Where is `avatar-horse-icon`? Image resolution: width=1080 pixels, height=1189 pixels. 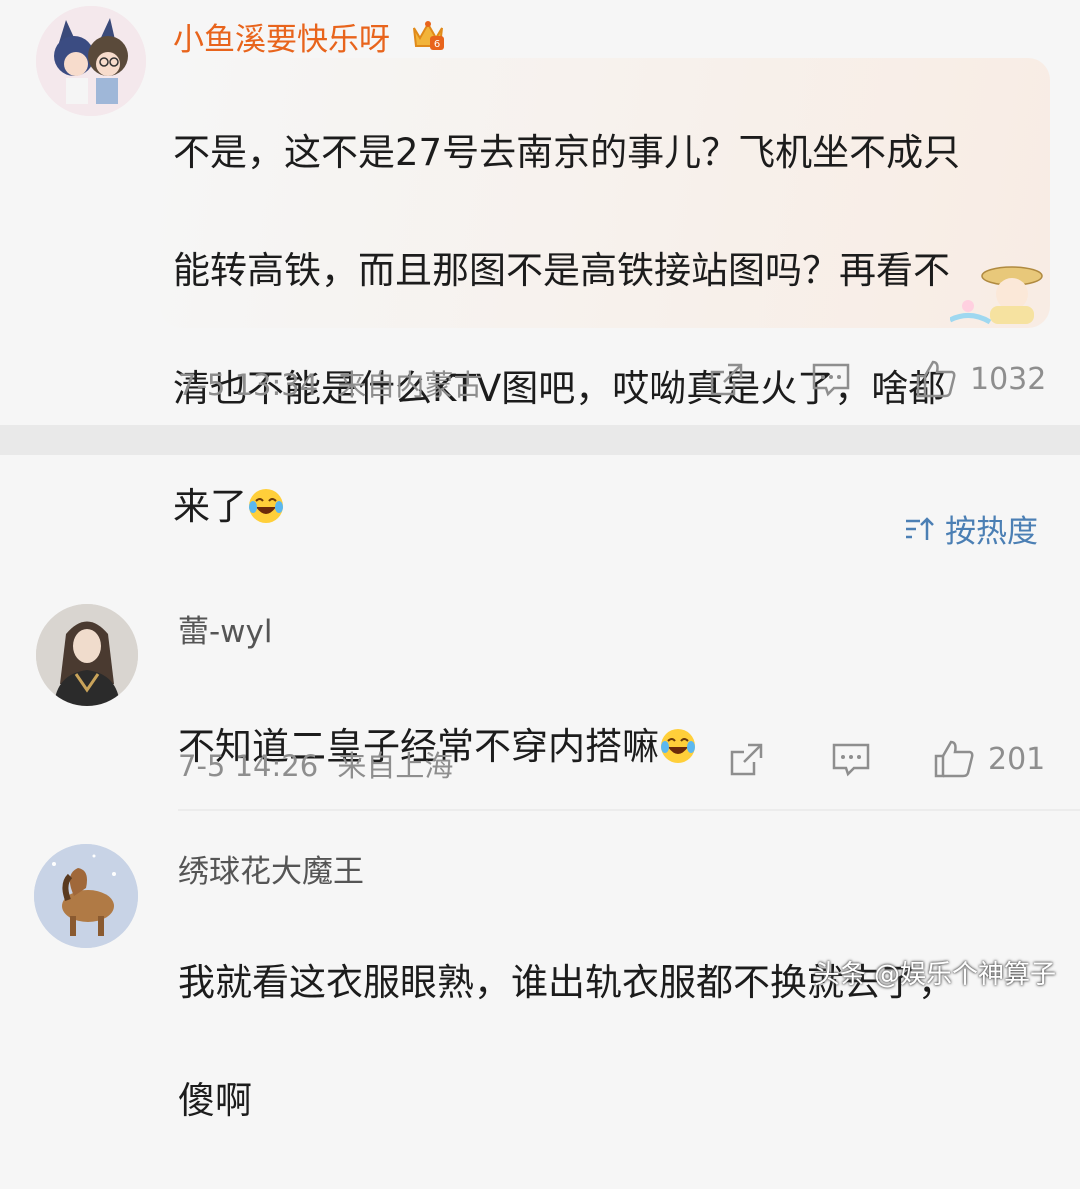 avatar-horse-icon is located at coordinates (86, 896).